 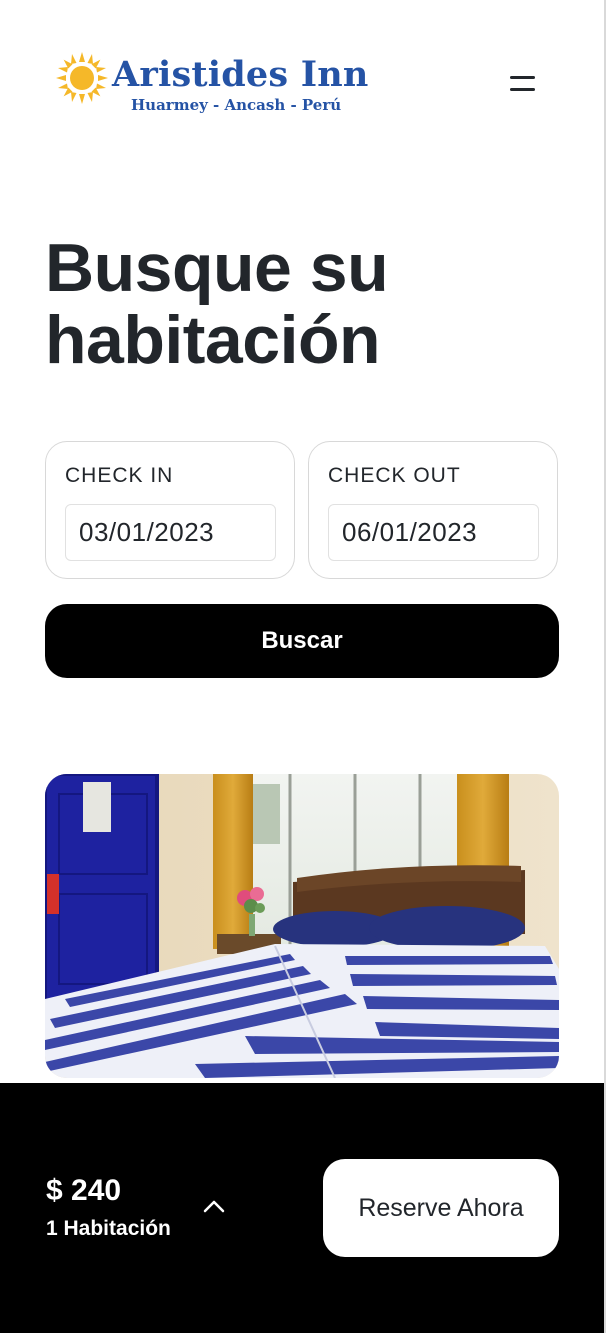 I want to click on check-in-input, so click(x=170, y=532).